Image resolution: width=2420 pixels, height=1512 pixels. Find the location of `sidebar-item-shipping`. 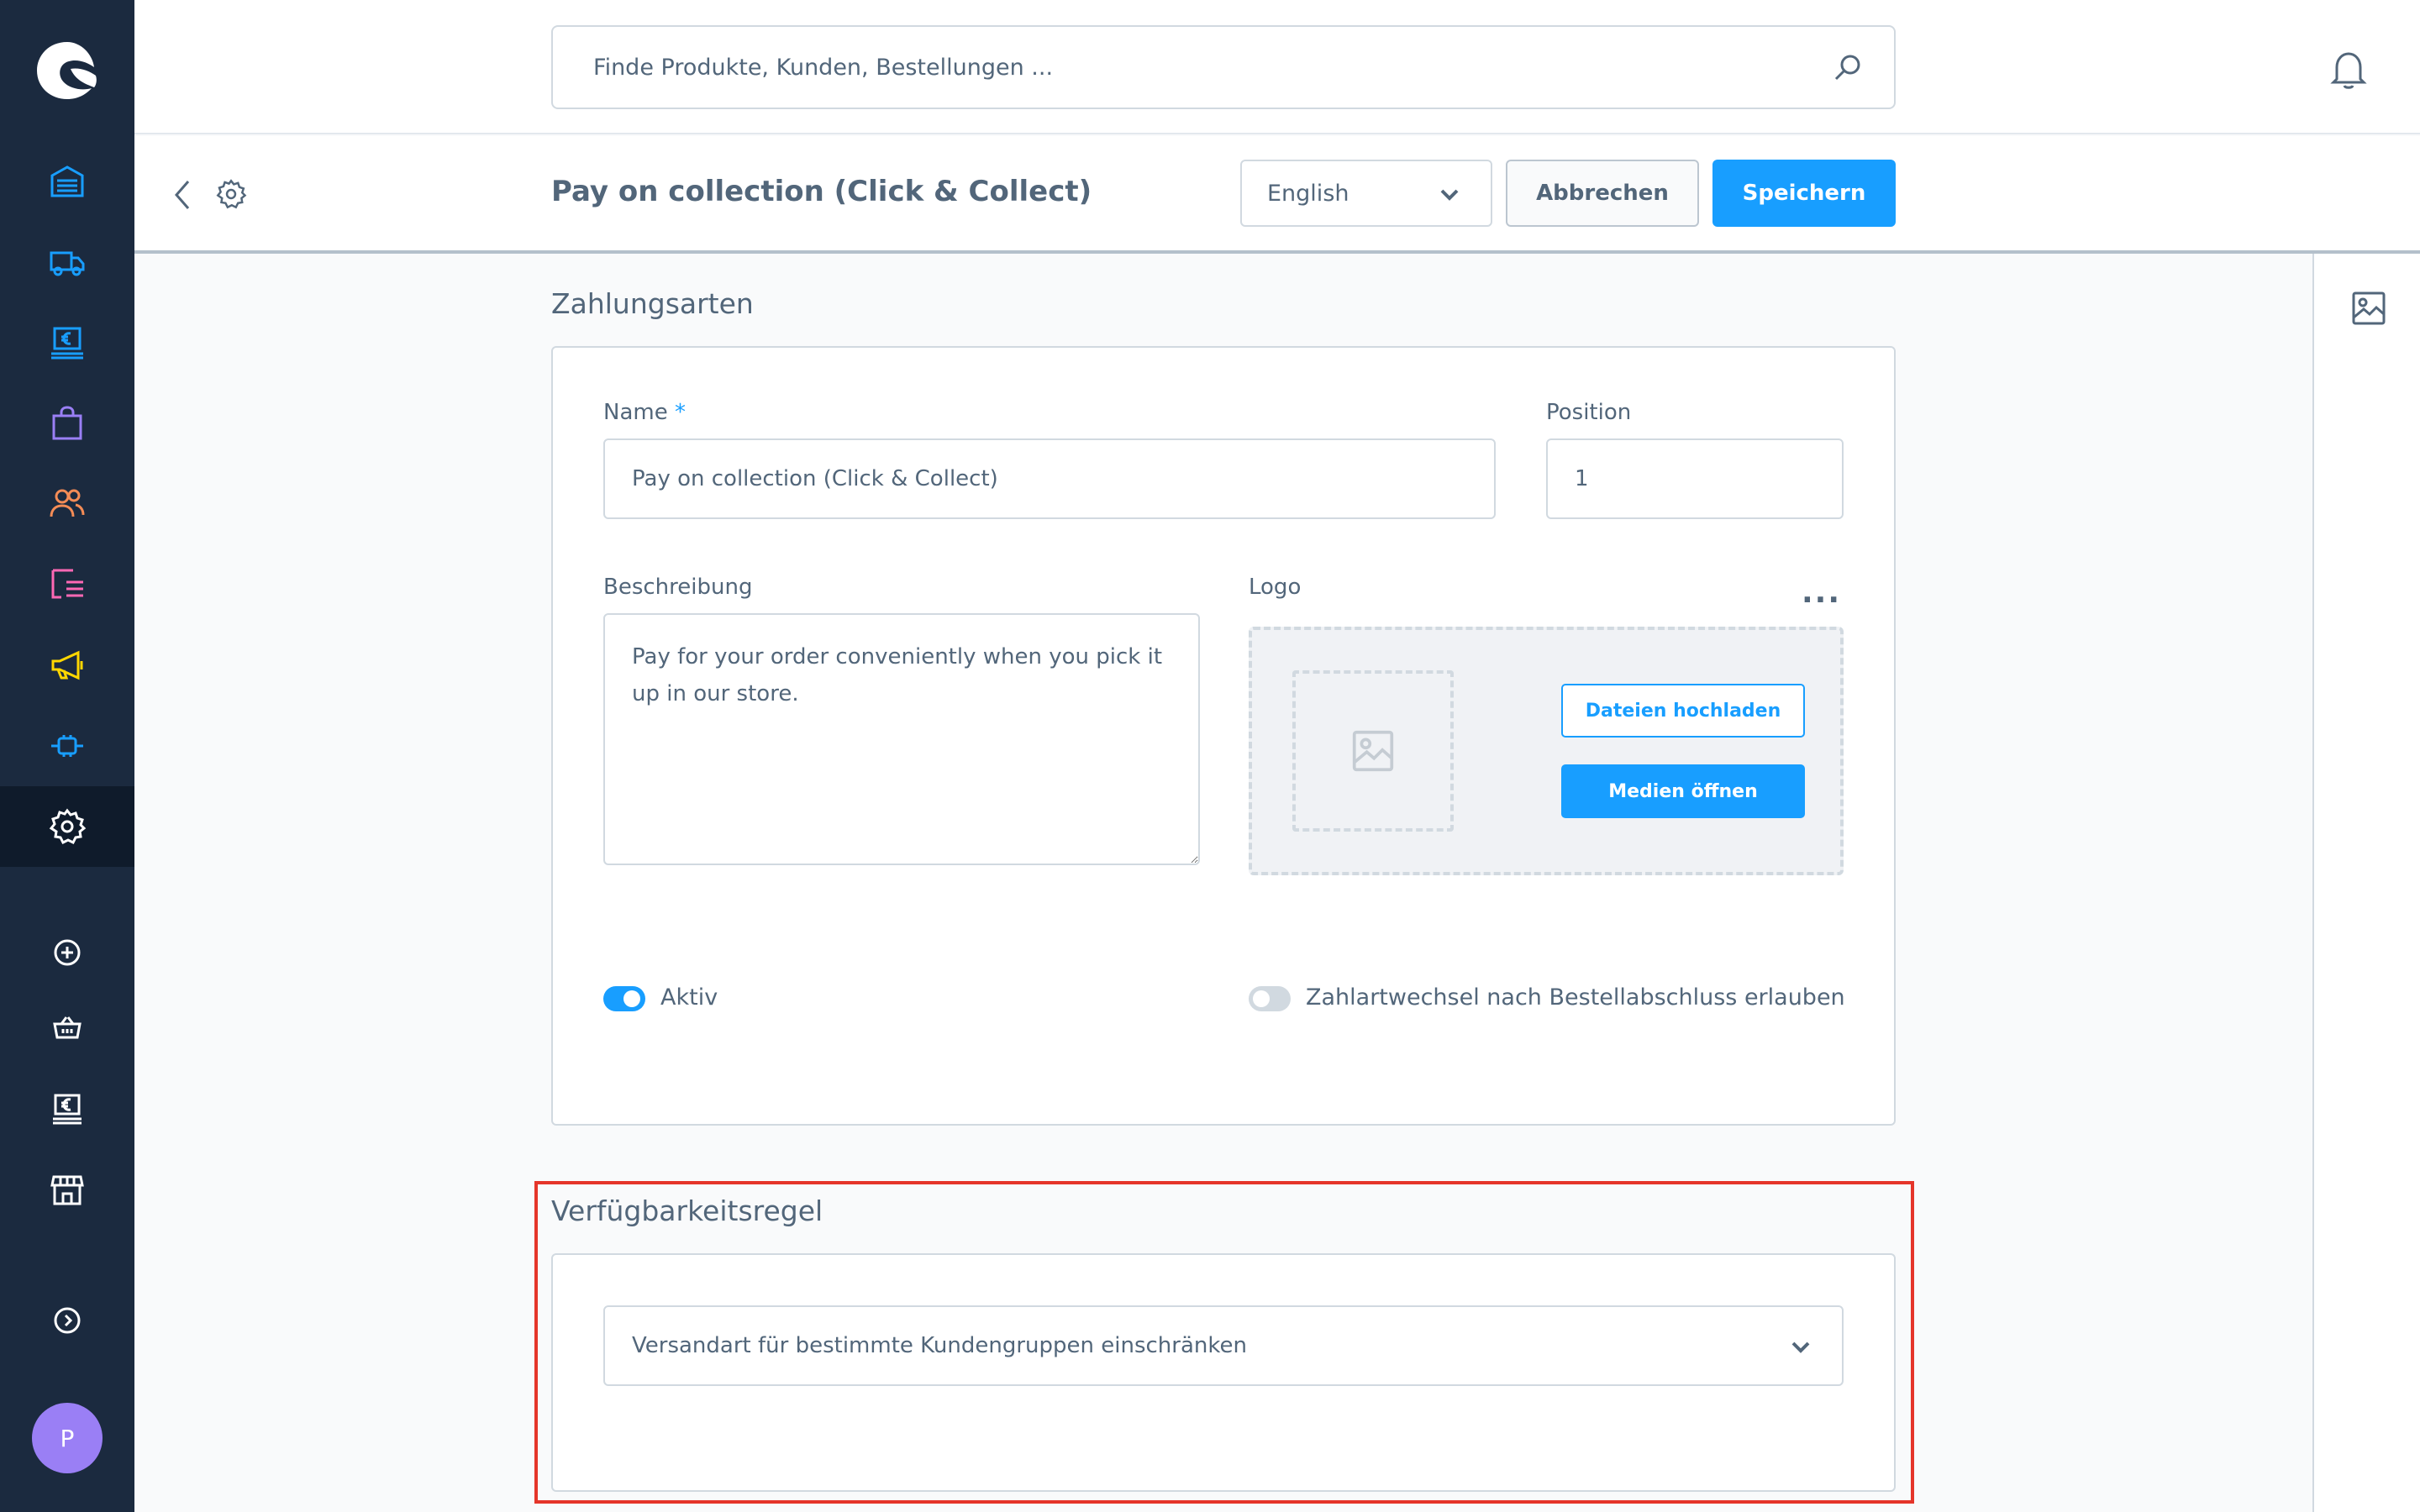

sidebar-item-shipping is located at coordinates (67, 262).